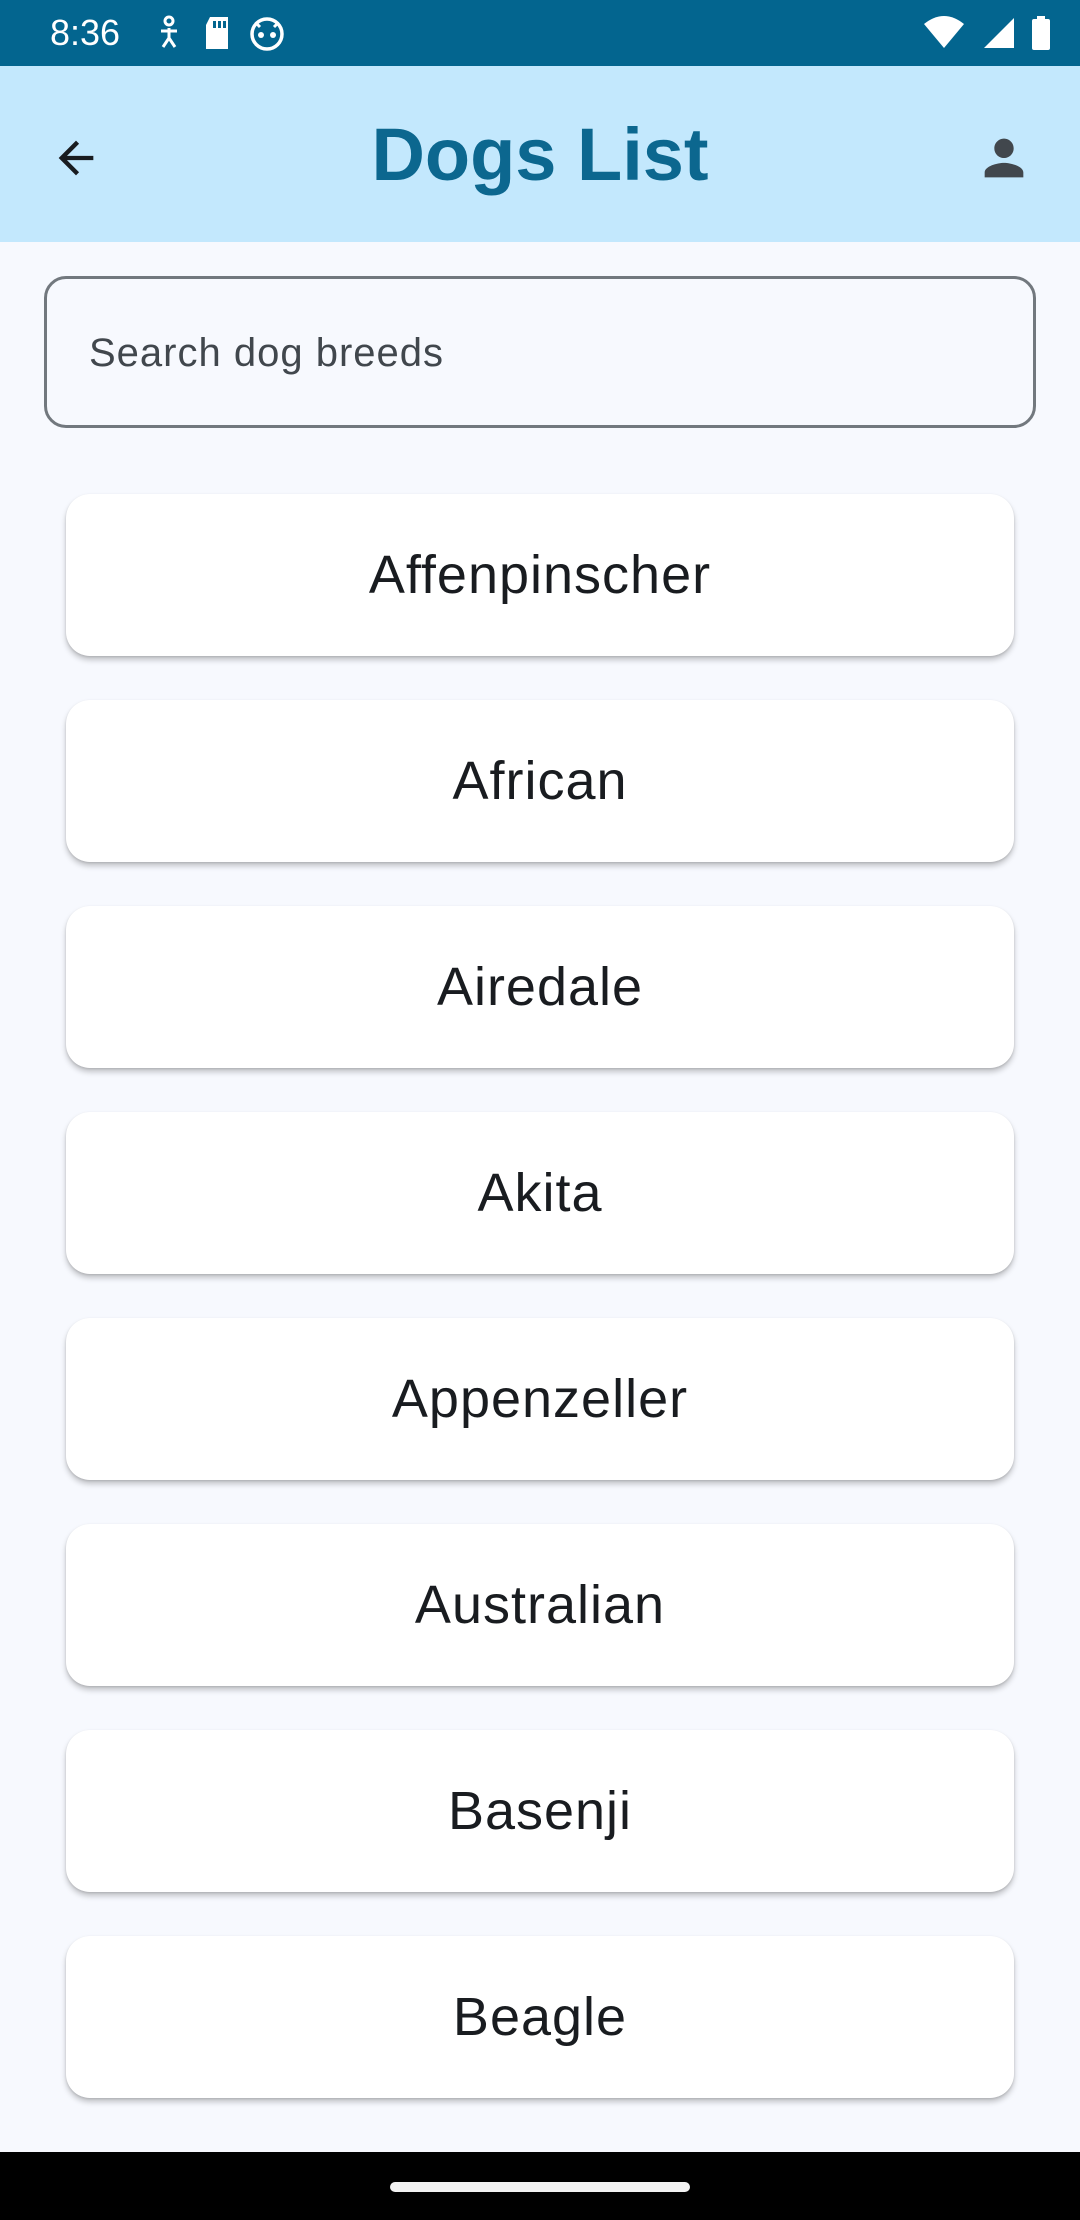 This screenshot has width=1080, height=2220. I want to click on status-icons-right, so click(987, 33).